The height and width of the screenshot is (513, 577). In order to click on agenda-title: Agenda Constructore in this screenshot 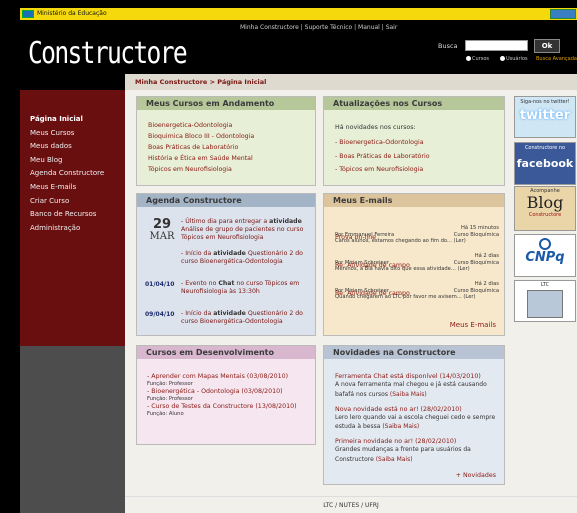, I will do `click(226, 200)`.